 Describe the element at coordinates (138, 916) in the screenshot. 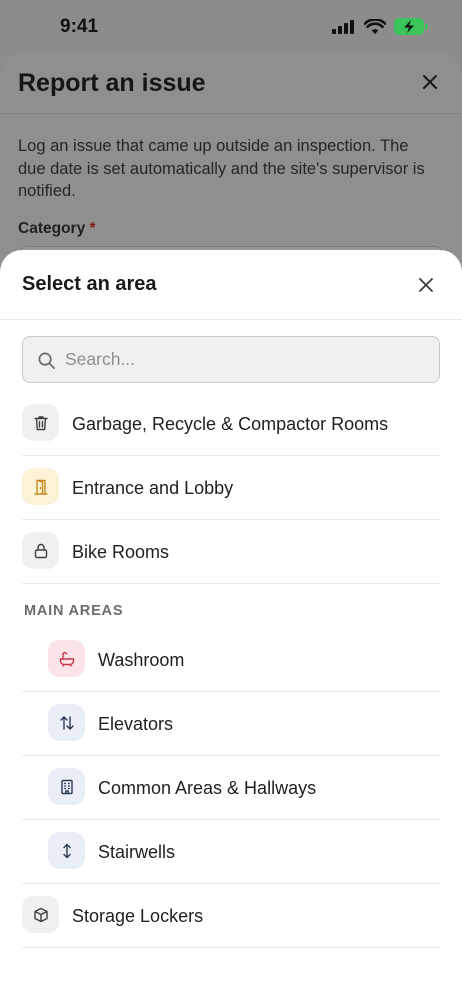

I see `area-item-label: Storage Lockers` at that location.